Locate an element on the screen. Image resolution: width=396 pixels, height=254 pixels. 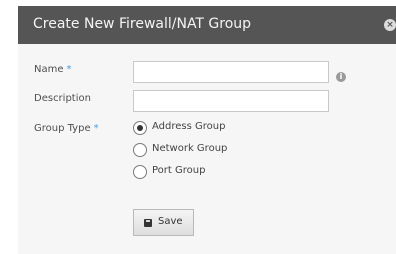
radio-selected-dot is located at coordinates (140, 128).